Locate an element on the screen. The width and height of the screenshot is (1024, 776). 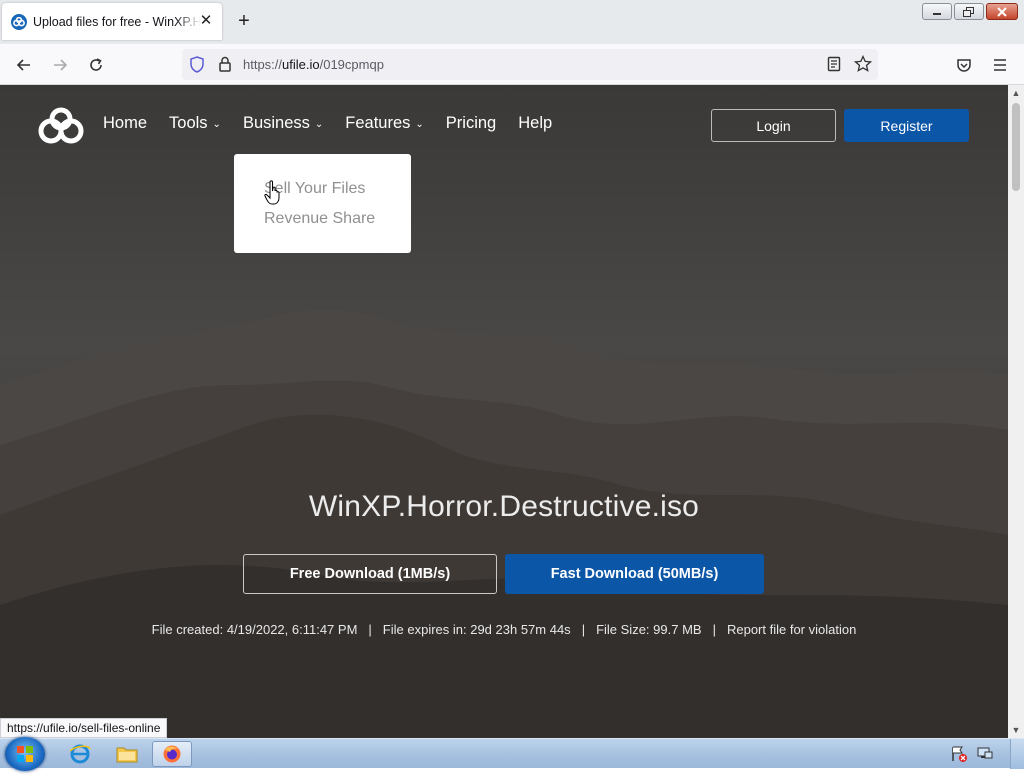
status-link-url: https://ufile.io/sell-files-online is located at coordinates (84, 728).